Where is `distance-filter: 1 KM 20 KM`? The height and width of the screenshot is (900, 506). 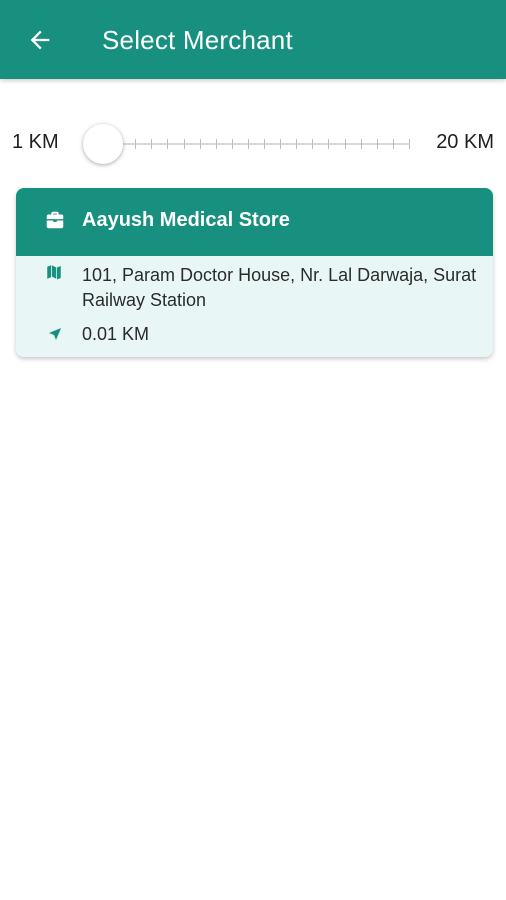 distance-filter: 1 KM 20 KM is located at coordinates (253, 144).